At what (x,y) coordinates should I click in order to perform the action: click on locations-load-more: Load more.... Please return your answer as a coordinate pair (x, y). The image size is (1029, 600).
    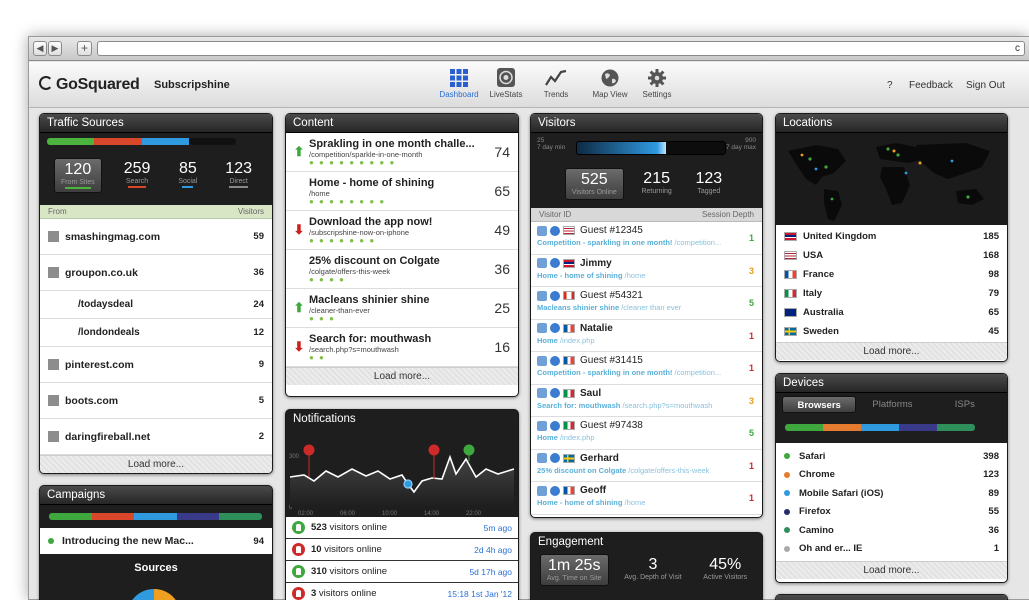
    Looking at the image, I should click on (891, 351).